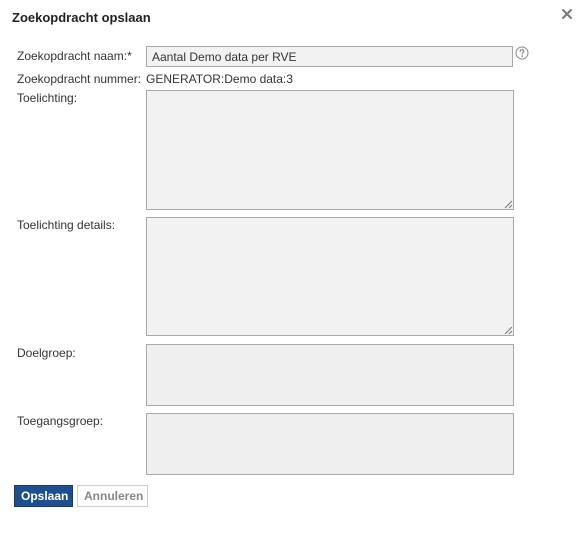 Image resolution: width=578 pixels, height=546 pixels. Describe the element at coordinates (219, 79) in the screenshot. I see `search-number-value: GENERATOR:Demo data:3` at that location.